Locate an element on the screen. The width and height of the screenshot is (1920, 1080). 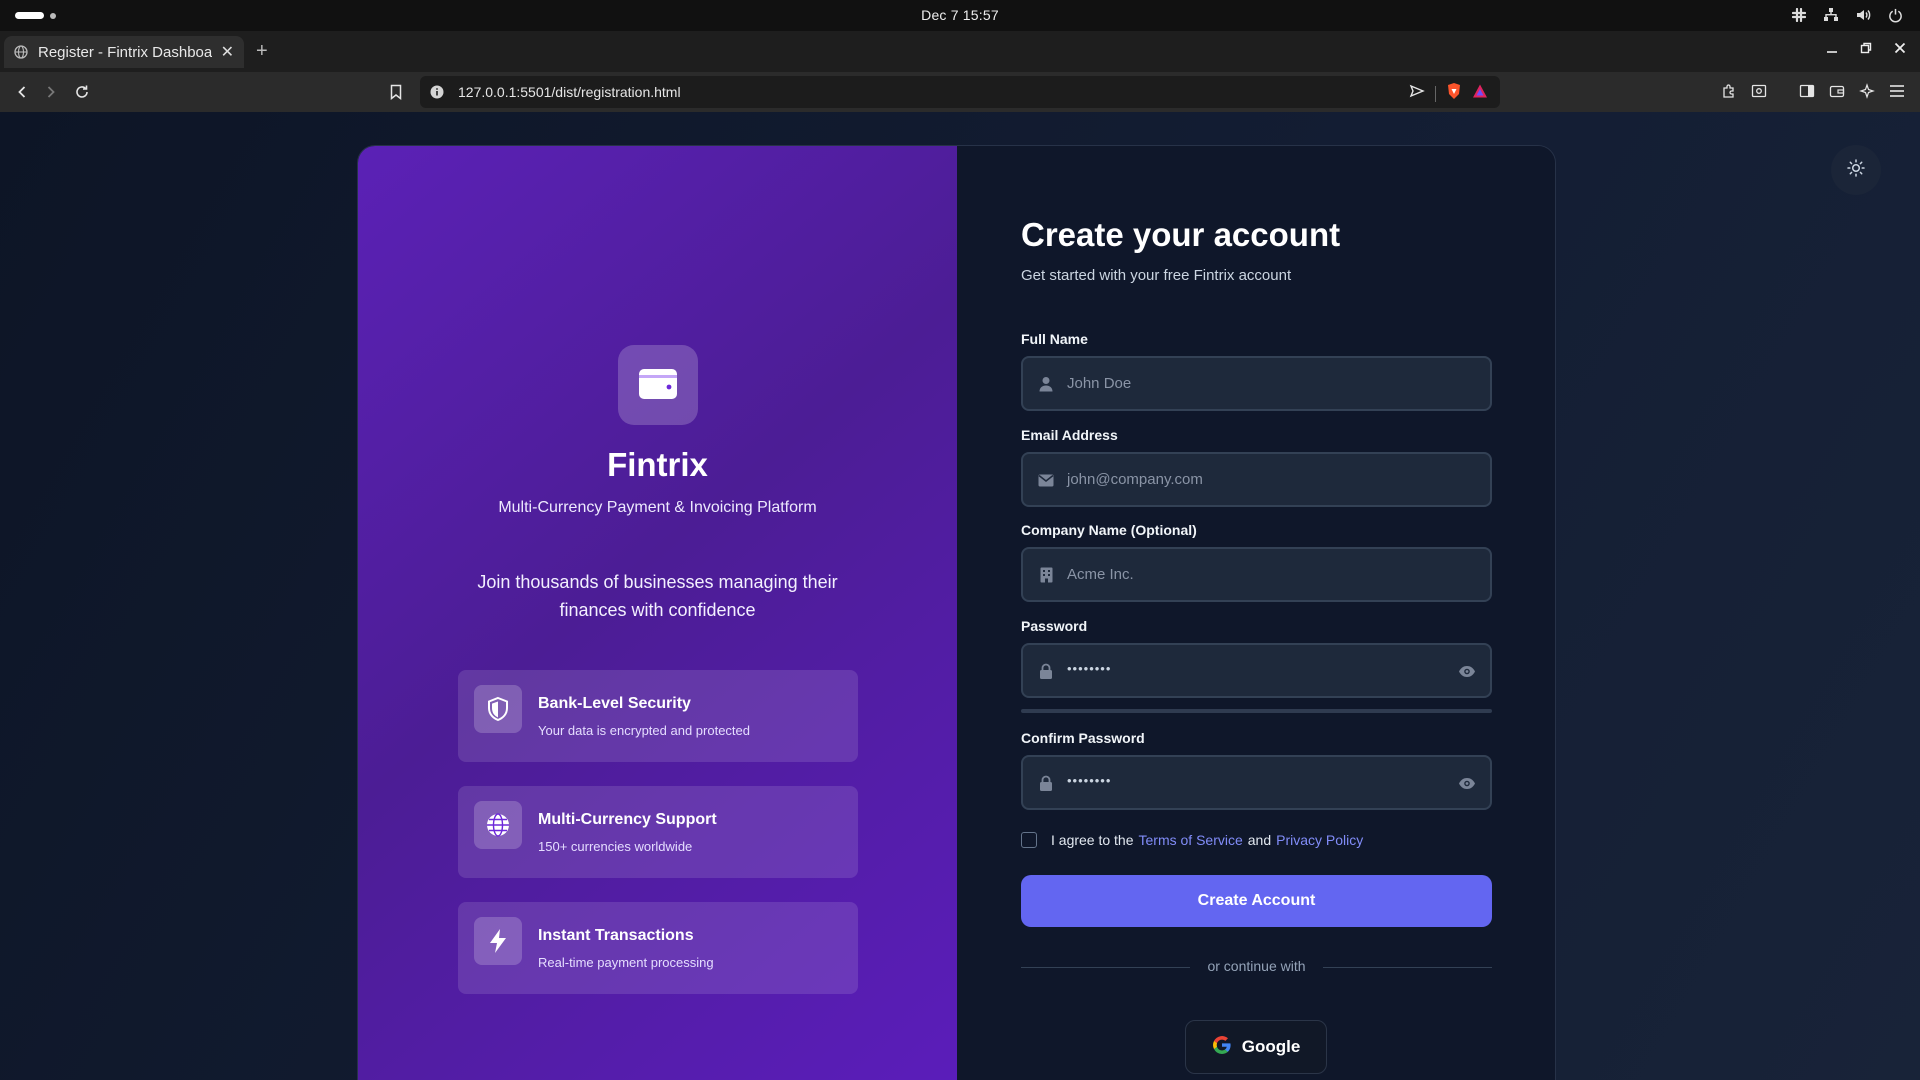
full-name-label: Full Name is located at coordinates (1054, 339).